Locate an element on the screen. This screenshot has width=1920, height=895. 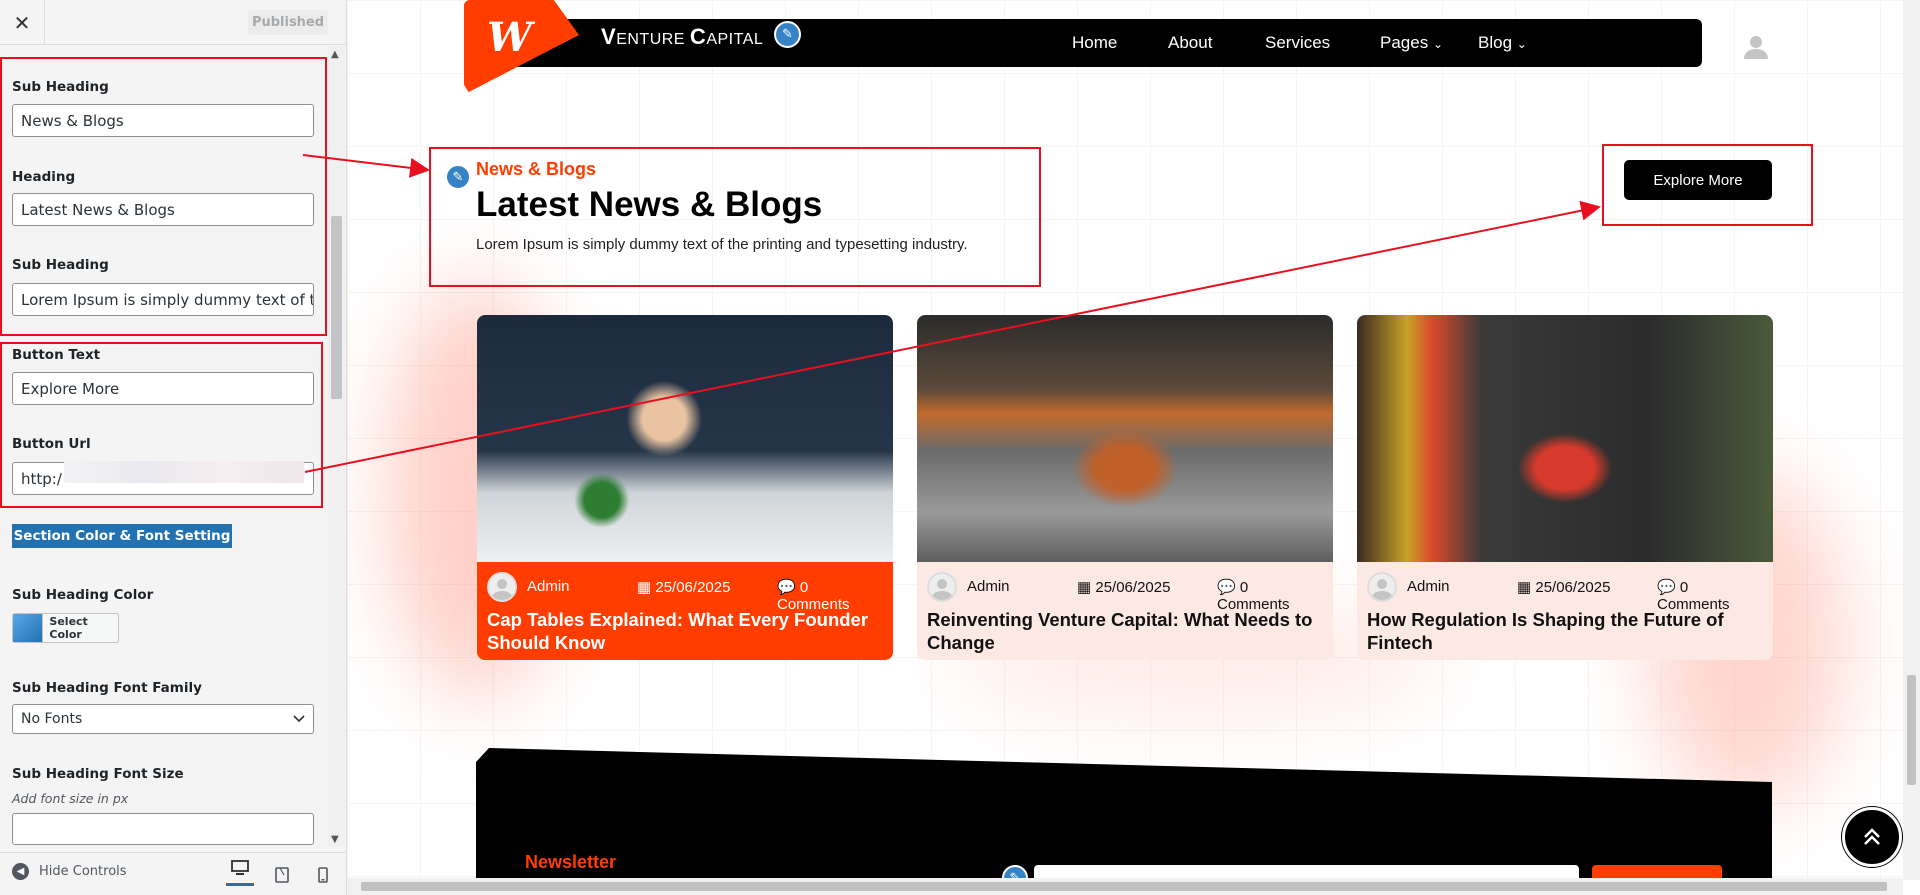
font-size-help: Add font size in px is located at coordinates (70, 798).